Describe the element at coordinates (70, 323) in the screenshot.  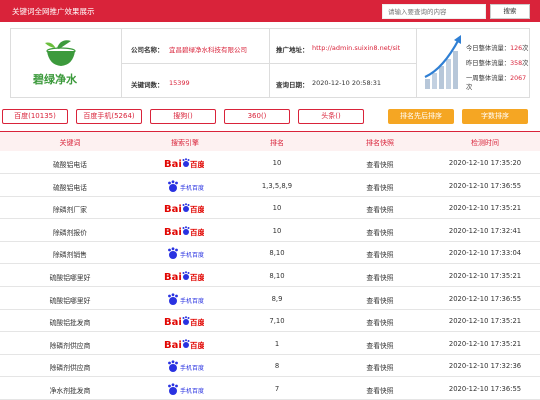
I see `keyword-cell: 硫酸铝批发商` at that location.